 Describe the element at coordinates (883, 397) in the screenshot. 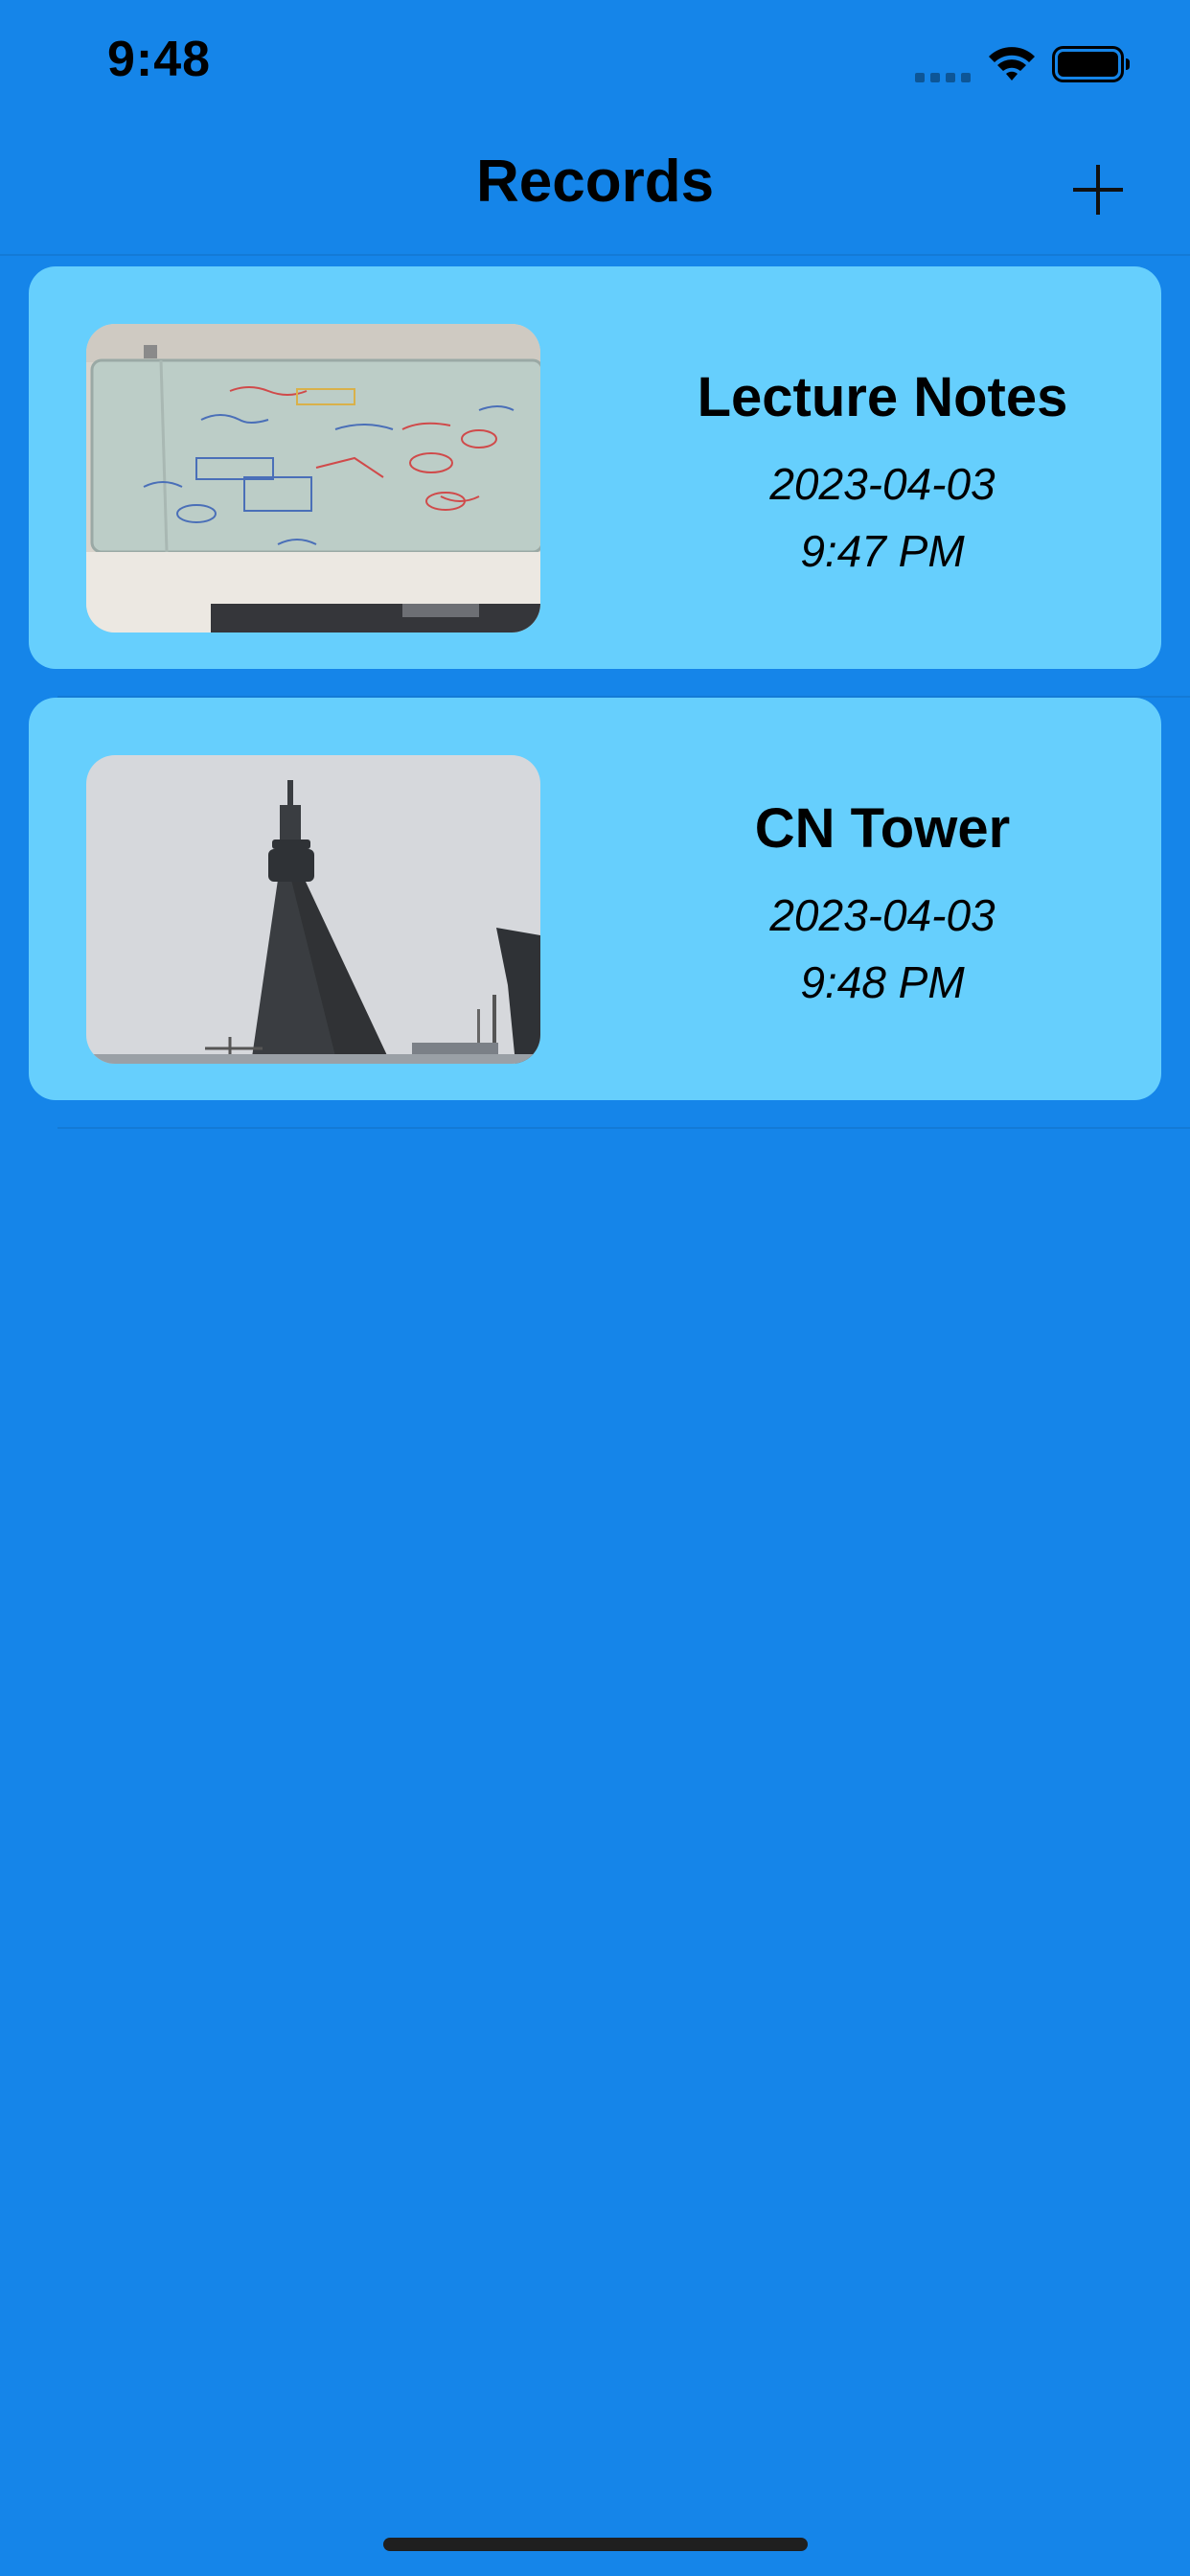

I see `record-title: Lecture Notes` at that location.